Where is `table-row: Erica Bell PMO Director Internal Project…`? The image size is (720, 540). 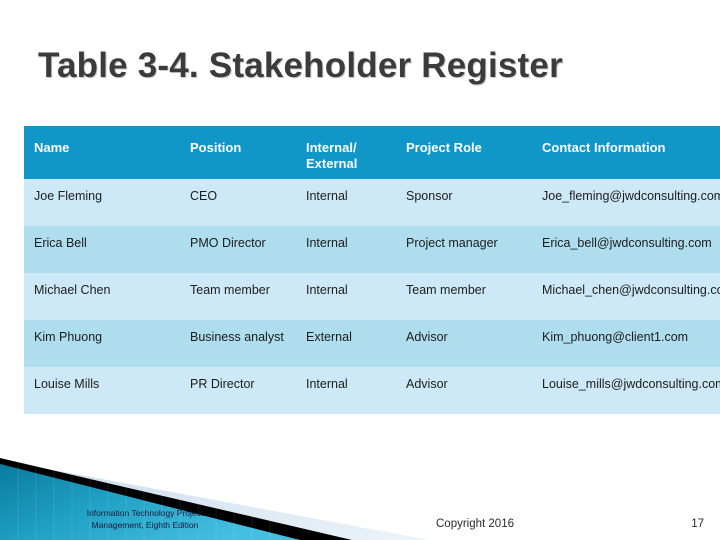 table-row: Erica Bell PMO Director Internal Project… is located at coordinates (372, 249).